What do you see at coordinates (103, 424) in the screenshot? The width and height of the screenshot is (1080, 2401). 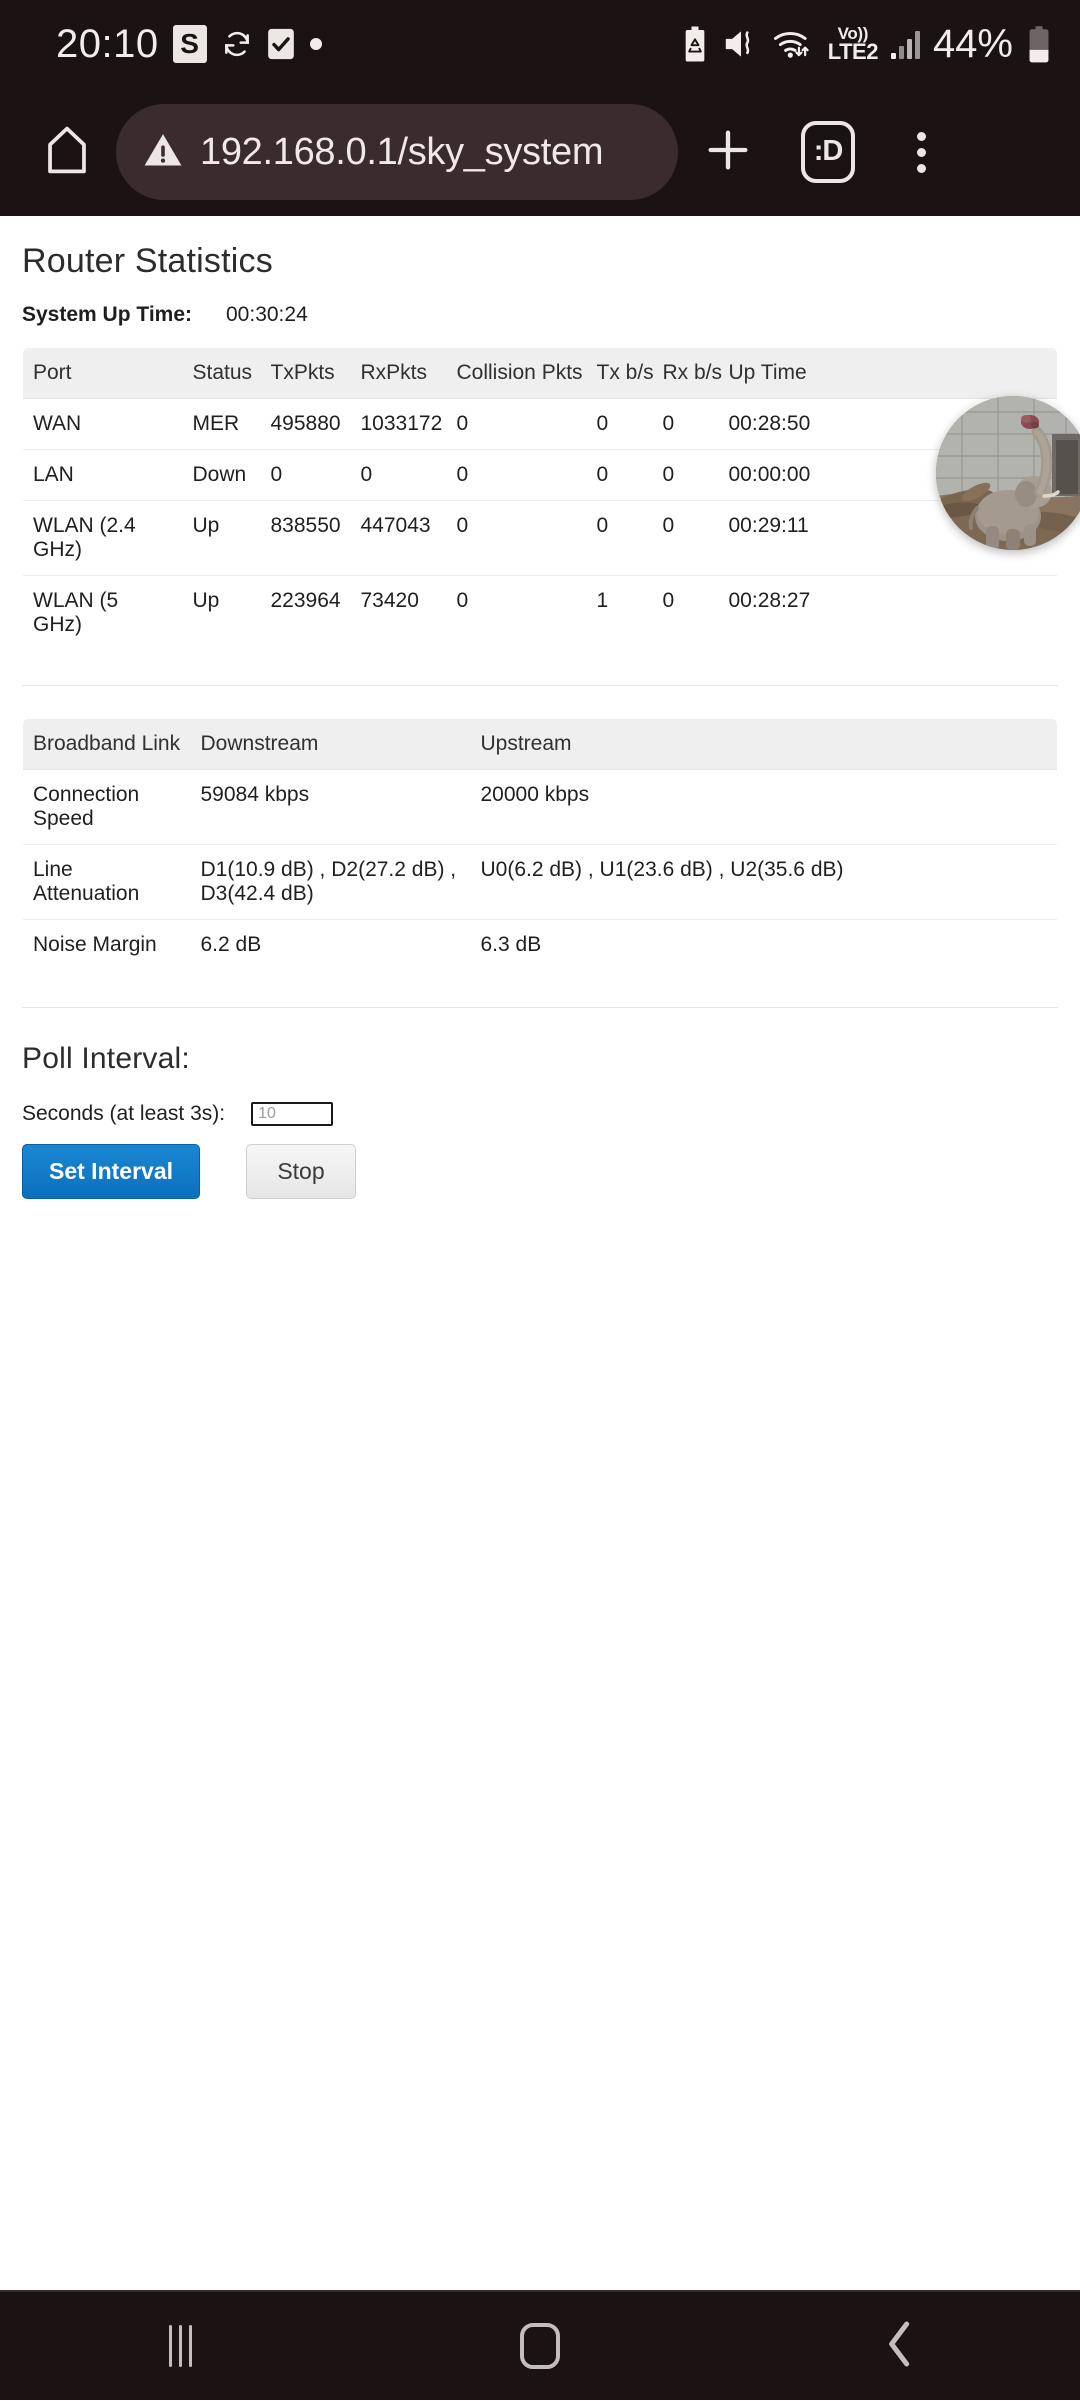 I see `table-cell: WAN` at bounding box center [103, 424].